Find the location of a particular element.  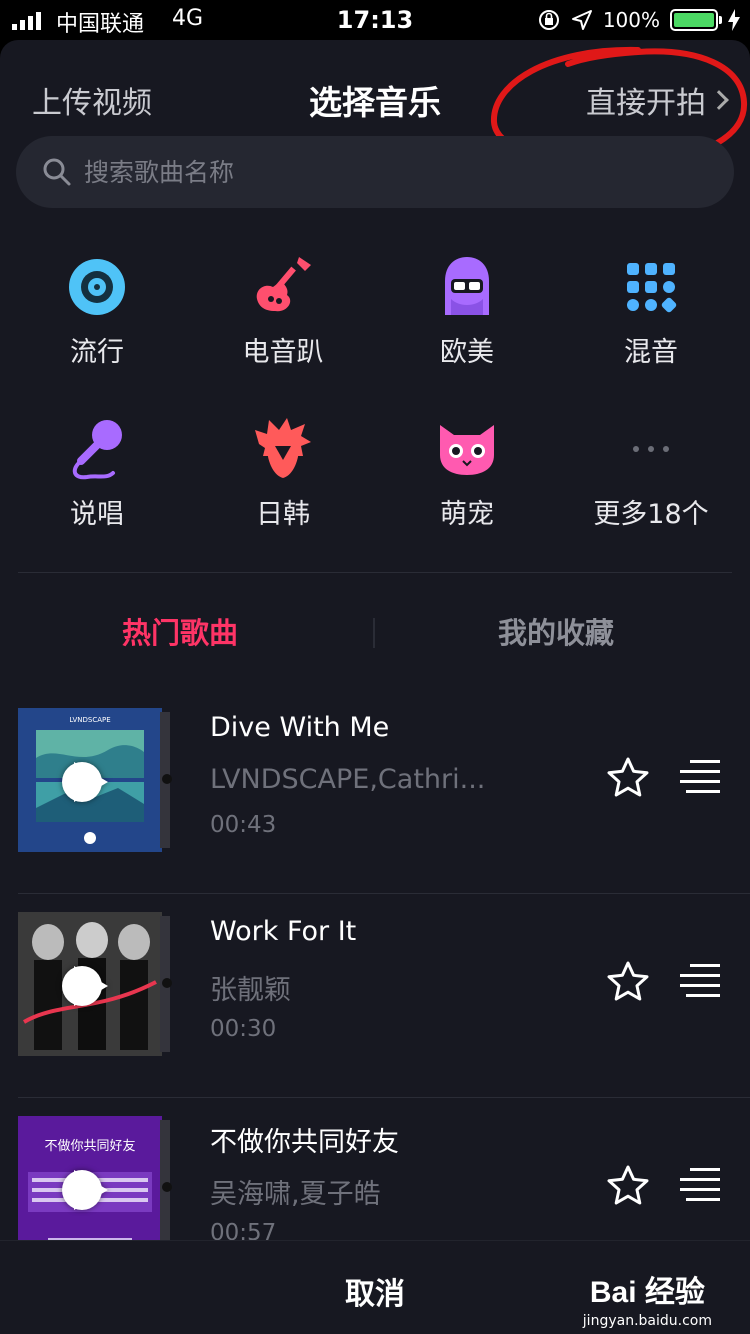

album-cover: 不做你共同好友 is located at coordinates (90, 1178).